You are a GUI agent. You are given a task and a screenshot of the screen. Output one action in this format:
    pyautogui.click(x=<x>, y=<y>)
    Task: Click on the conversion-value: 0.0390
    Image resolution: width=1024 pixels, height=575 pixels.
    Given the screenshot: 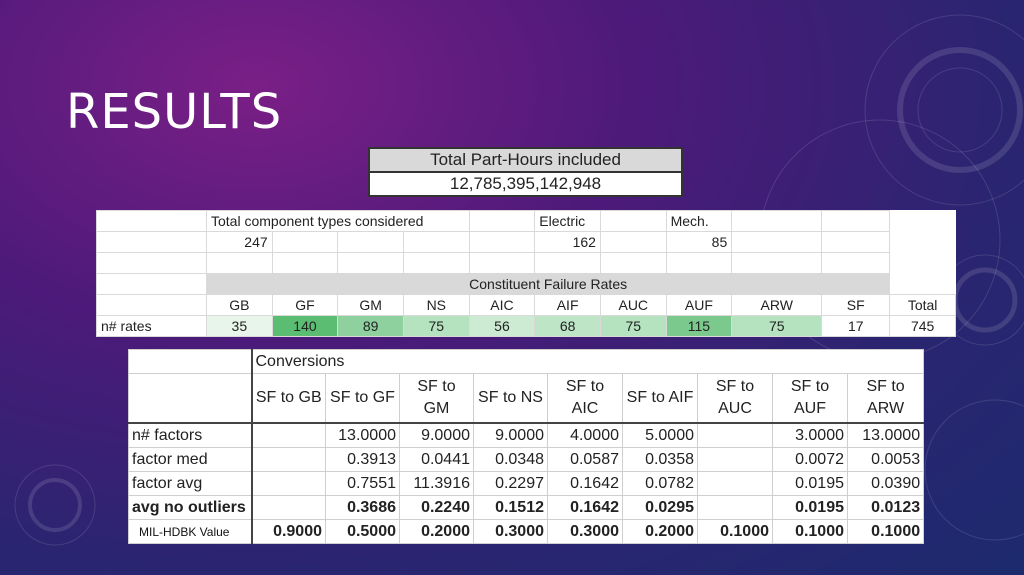 What is the action you would take?
    pyautogui.click(x=885, y=483)
    